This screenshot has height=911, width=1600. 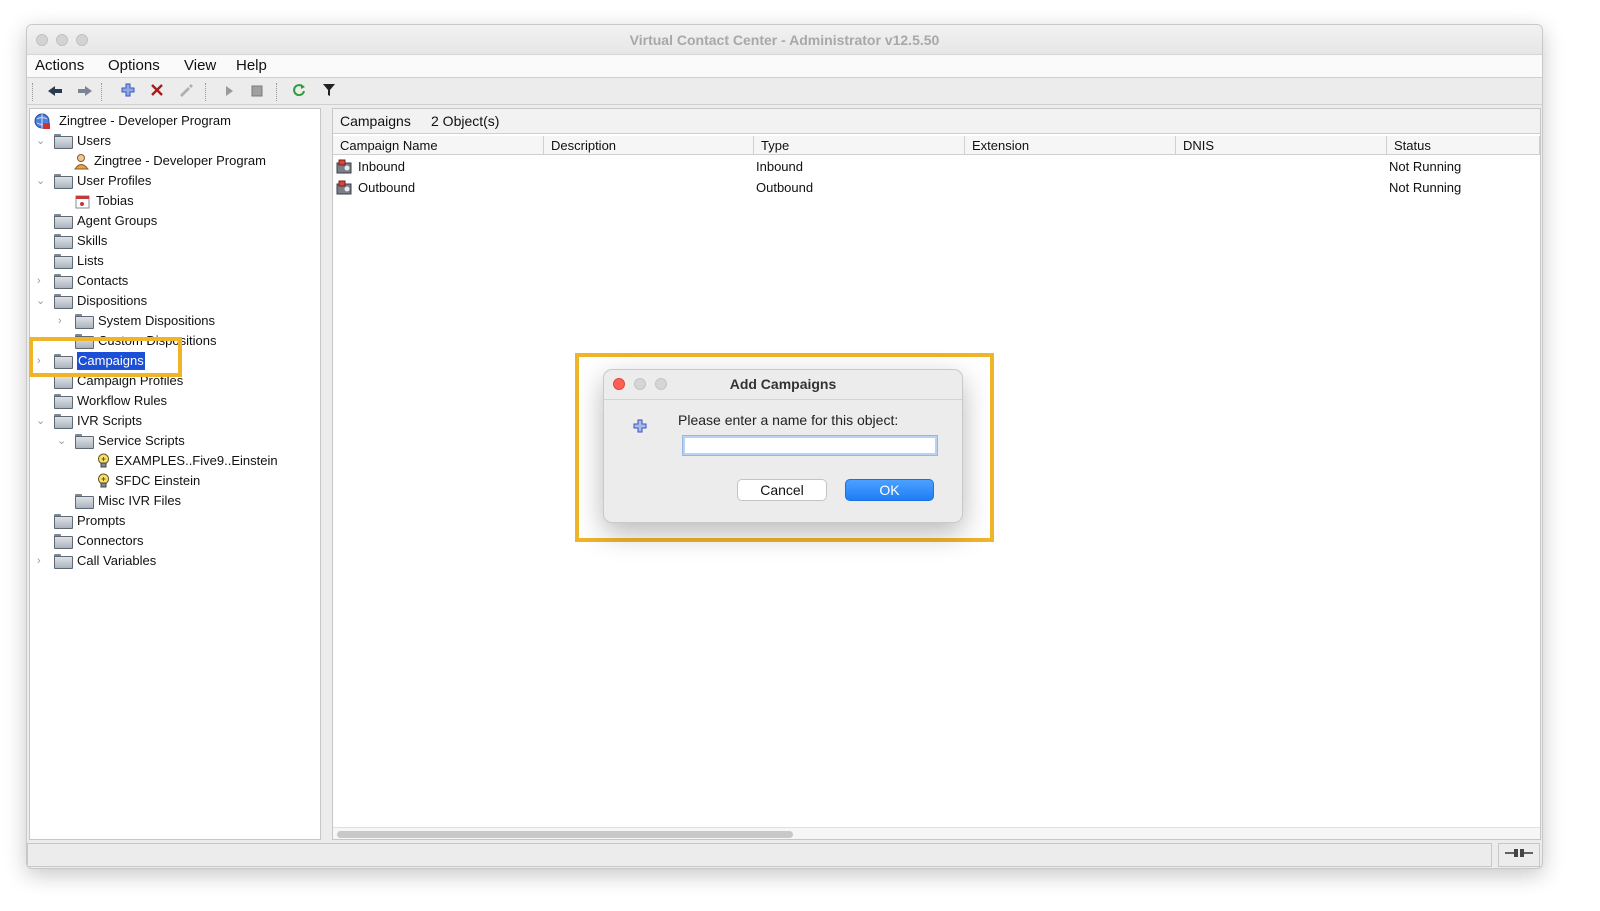 I want to click on cancel-button: Cancel, so click(x=782, y=490).